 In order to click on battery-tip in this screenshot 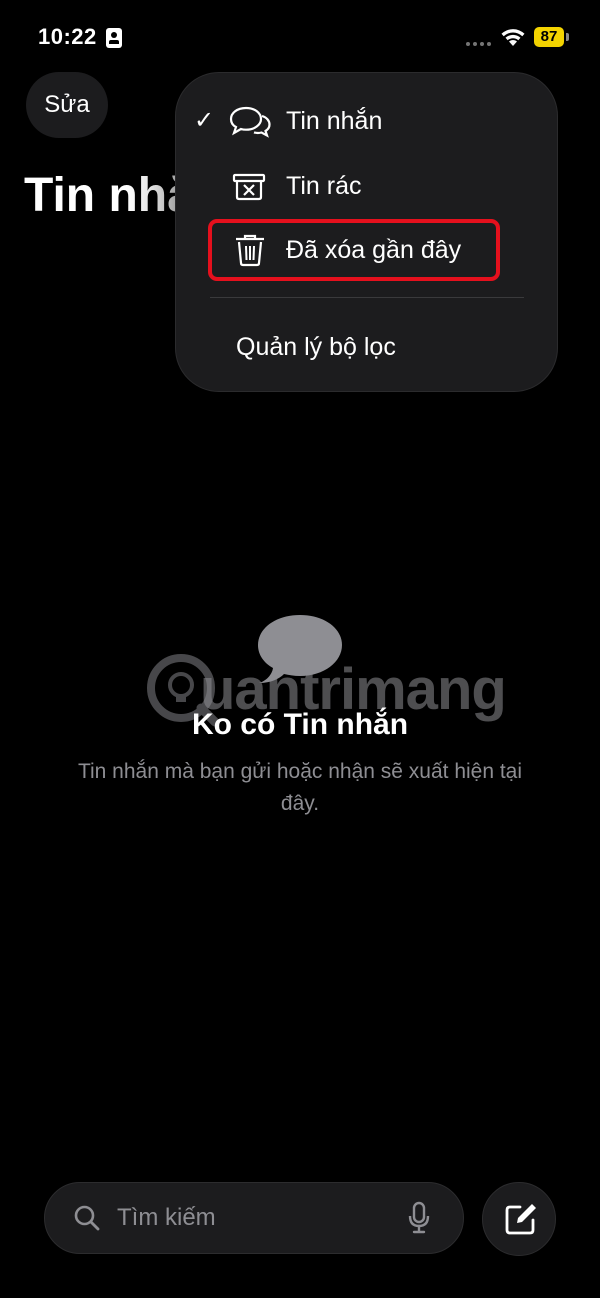, I will do `click(567, 37)`.